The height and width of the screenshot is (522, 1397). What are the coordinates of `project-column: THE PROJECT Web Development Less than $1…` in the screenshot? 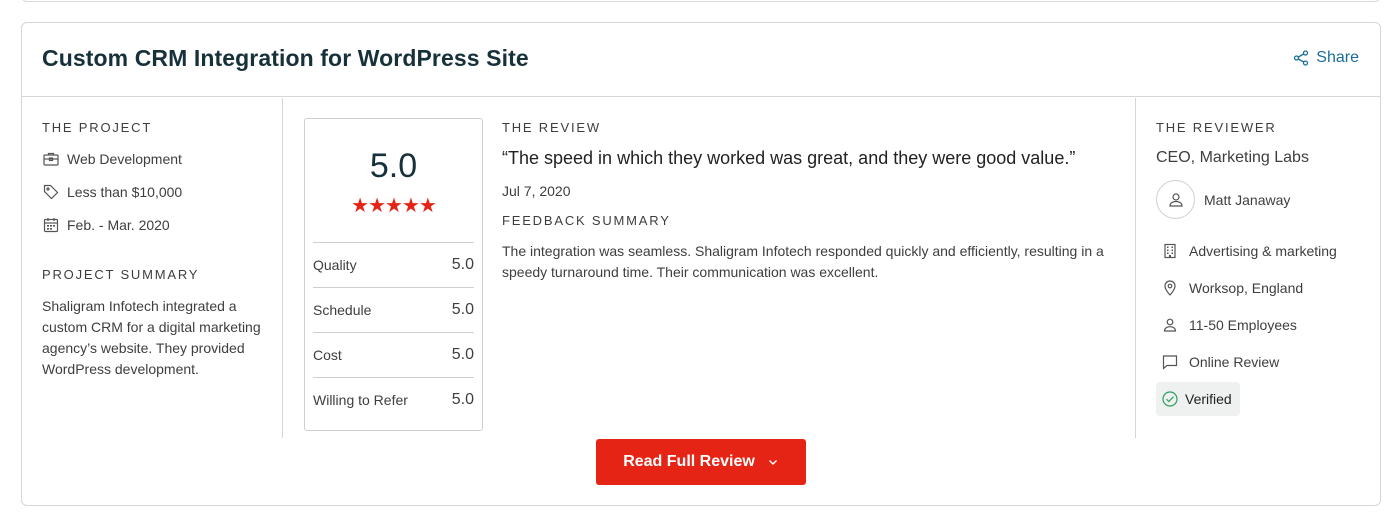 It's located at (157, 250).